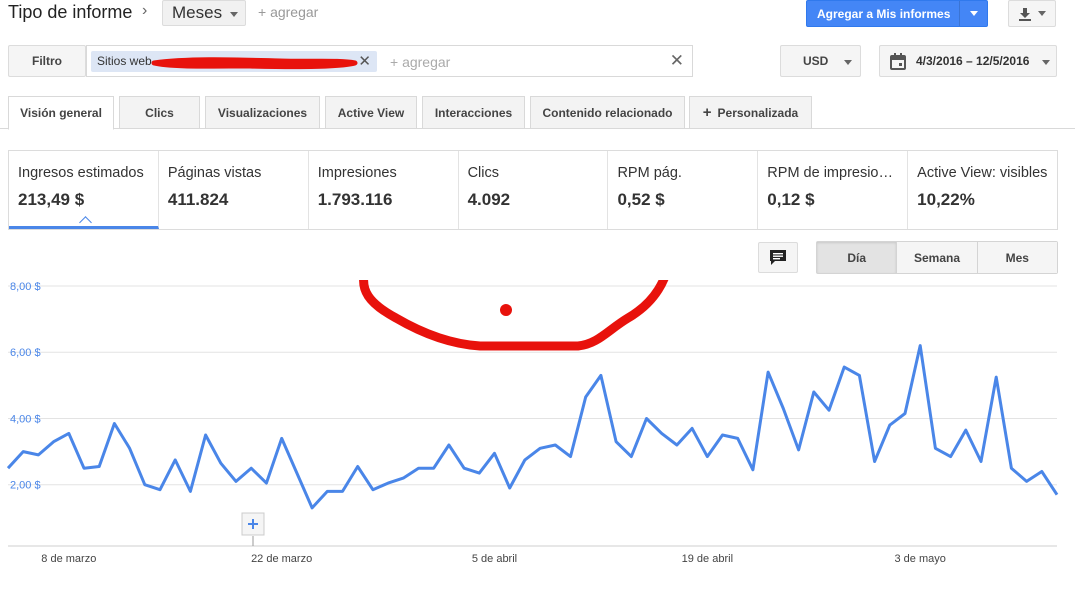 The image size is (1075, 597). I want to click on metric-ingresos-estimados: Ingresos estimados 213,49 $, so click(84, 190).